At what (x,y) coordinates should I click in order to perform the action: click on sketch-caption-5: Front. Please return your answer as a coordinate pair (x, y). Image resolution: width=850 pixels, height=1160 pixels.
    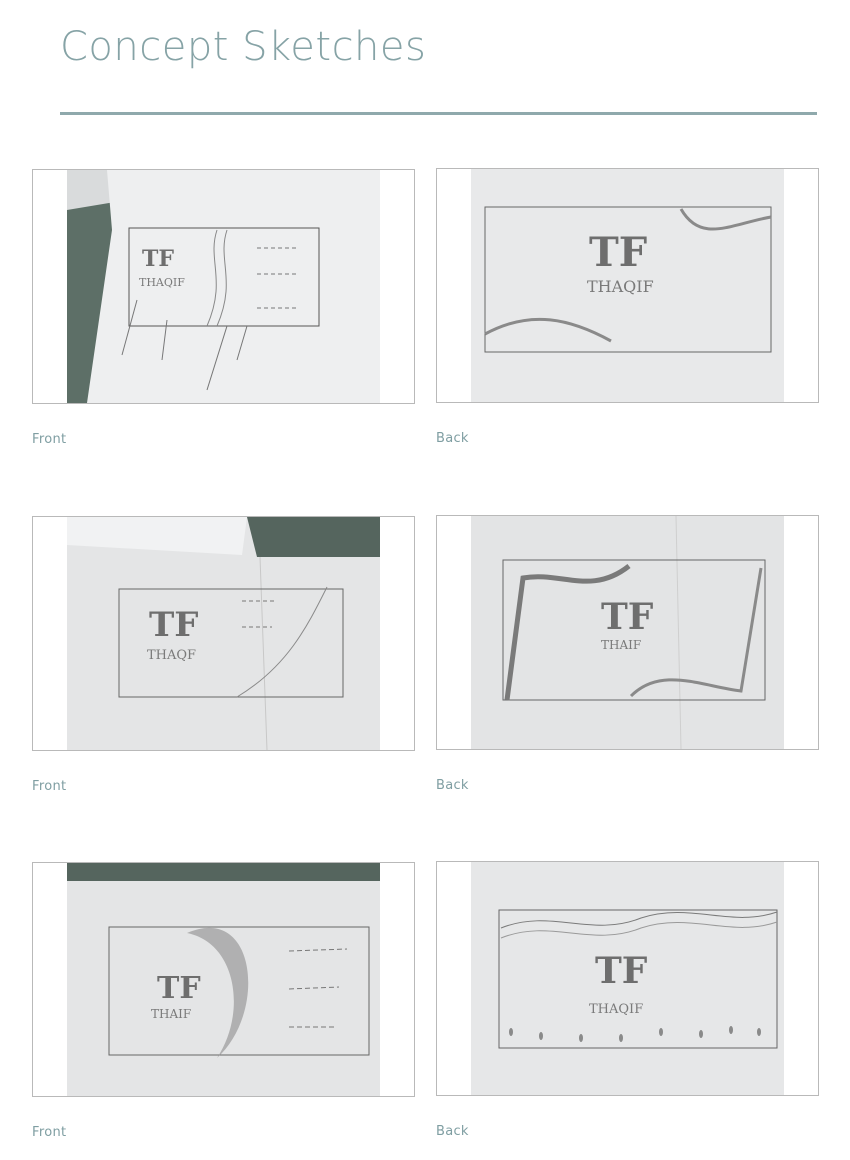
    Looking at the image, I should click on (49, 1132).